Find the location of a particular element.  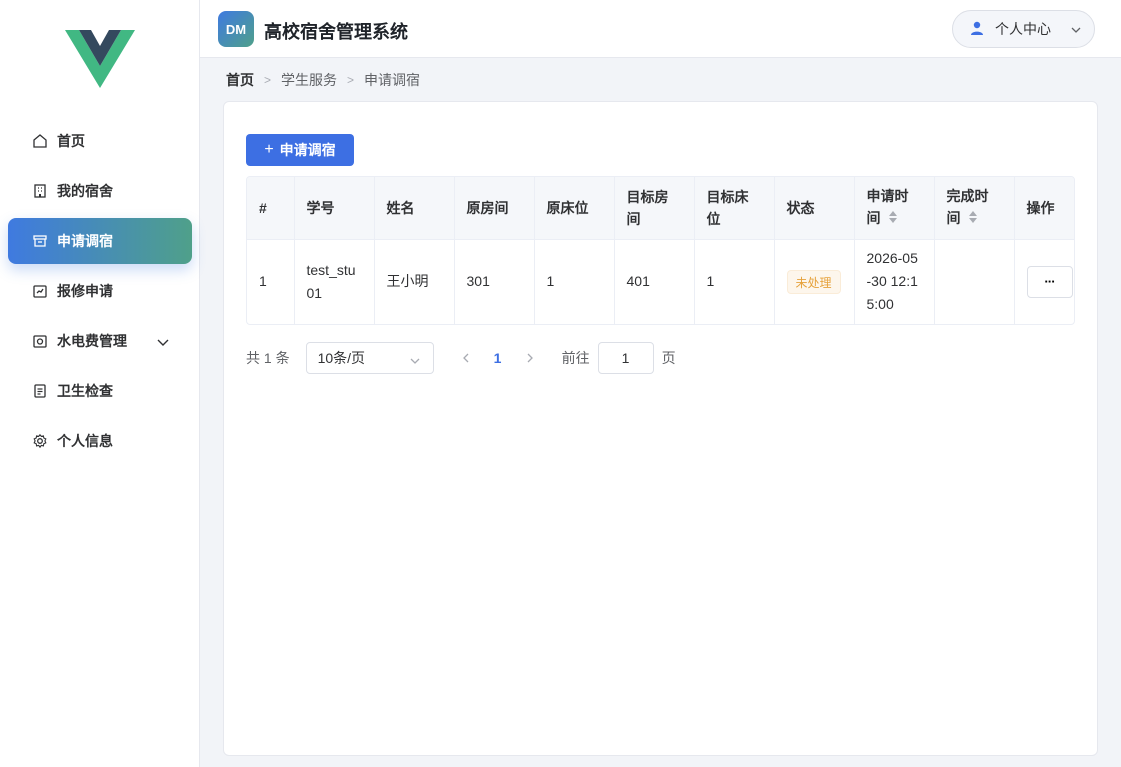

user-center-label: 个人中心 is located at coordinates (1023, 29).